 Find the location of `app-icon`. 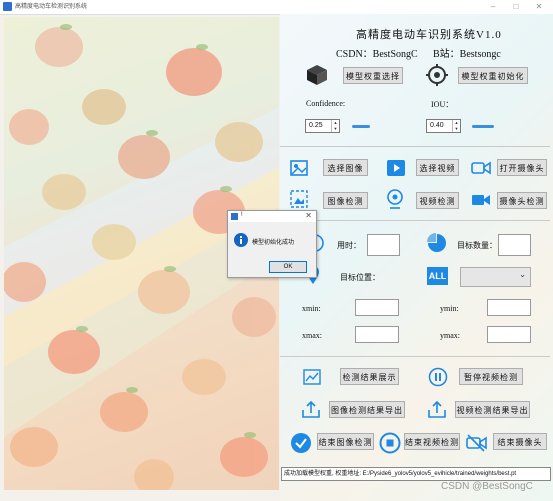

app-icon is located at coordinates (7, 6).